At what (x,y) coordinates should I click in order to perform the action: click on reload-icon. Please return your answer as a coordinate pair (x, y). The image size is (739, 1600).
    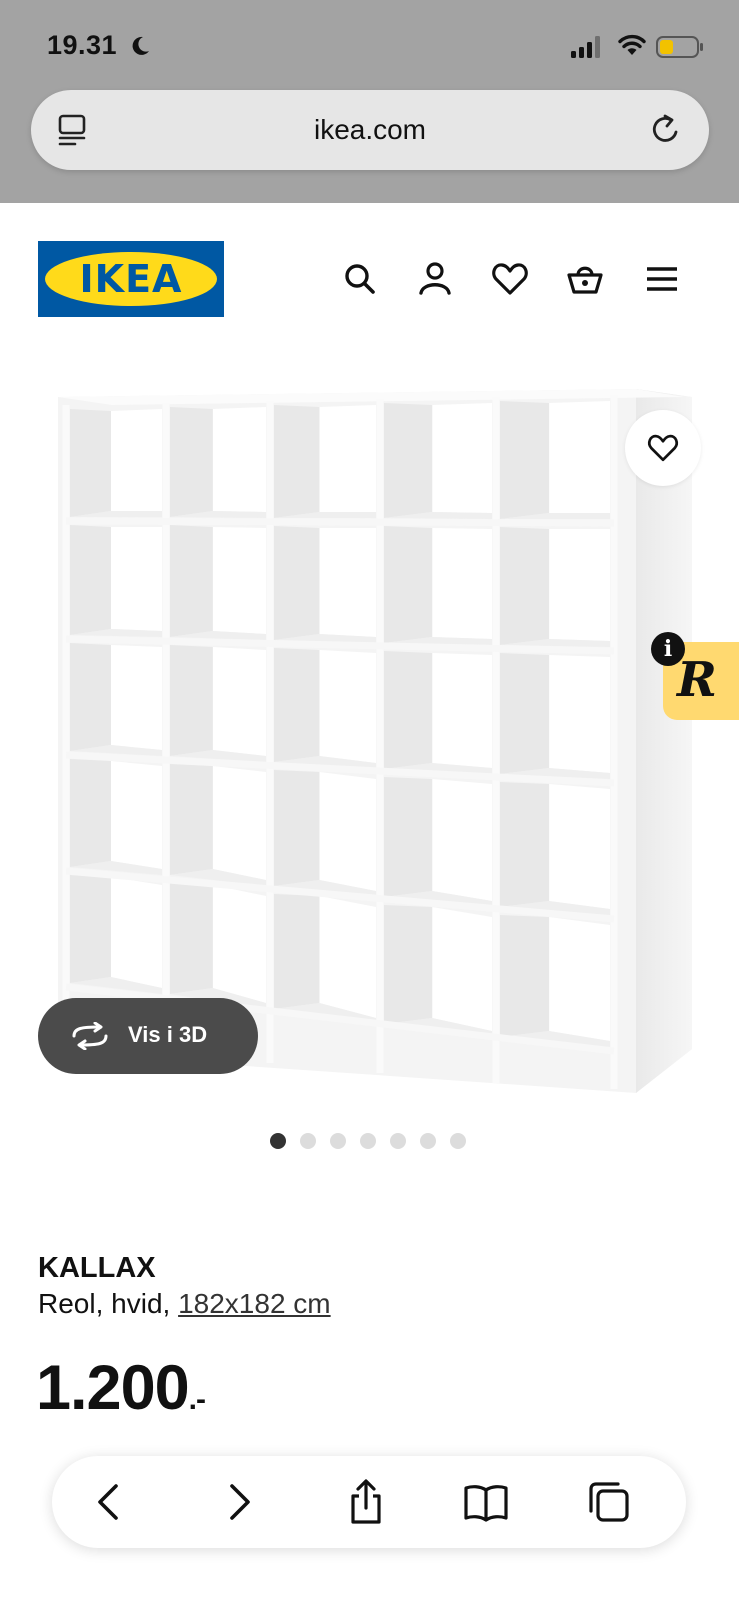
    Looking at the image, I should click on (666, 130).